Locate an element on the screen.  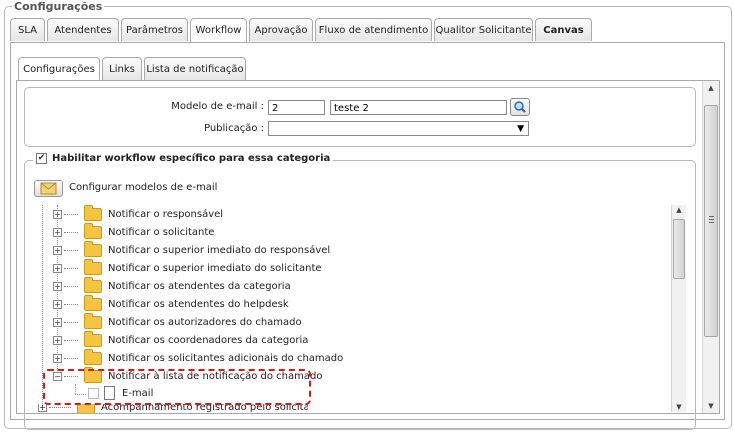
tab-canvas: Canvas is located at coordinates (563, 29).